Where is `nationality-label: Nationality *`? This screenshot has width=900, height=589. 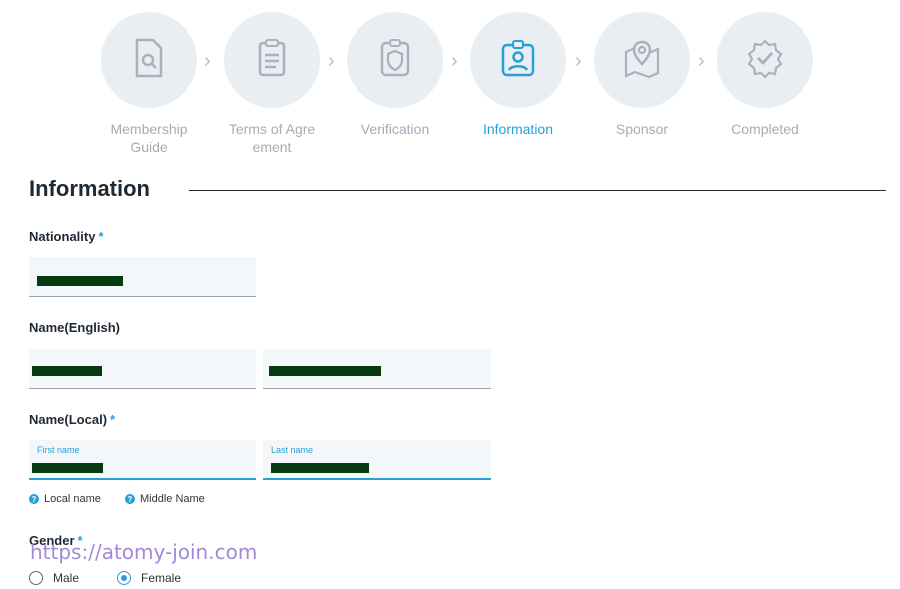
nationality-label: Nationality * is located at coordinates (66, 236).